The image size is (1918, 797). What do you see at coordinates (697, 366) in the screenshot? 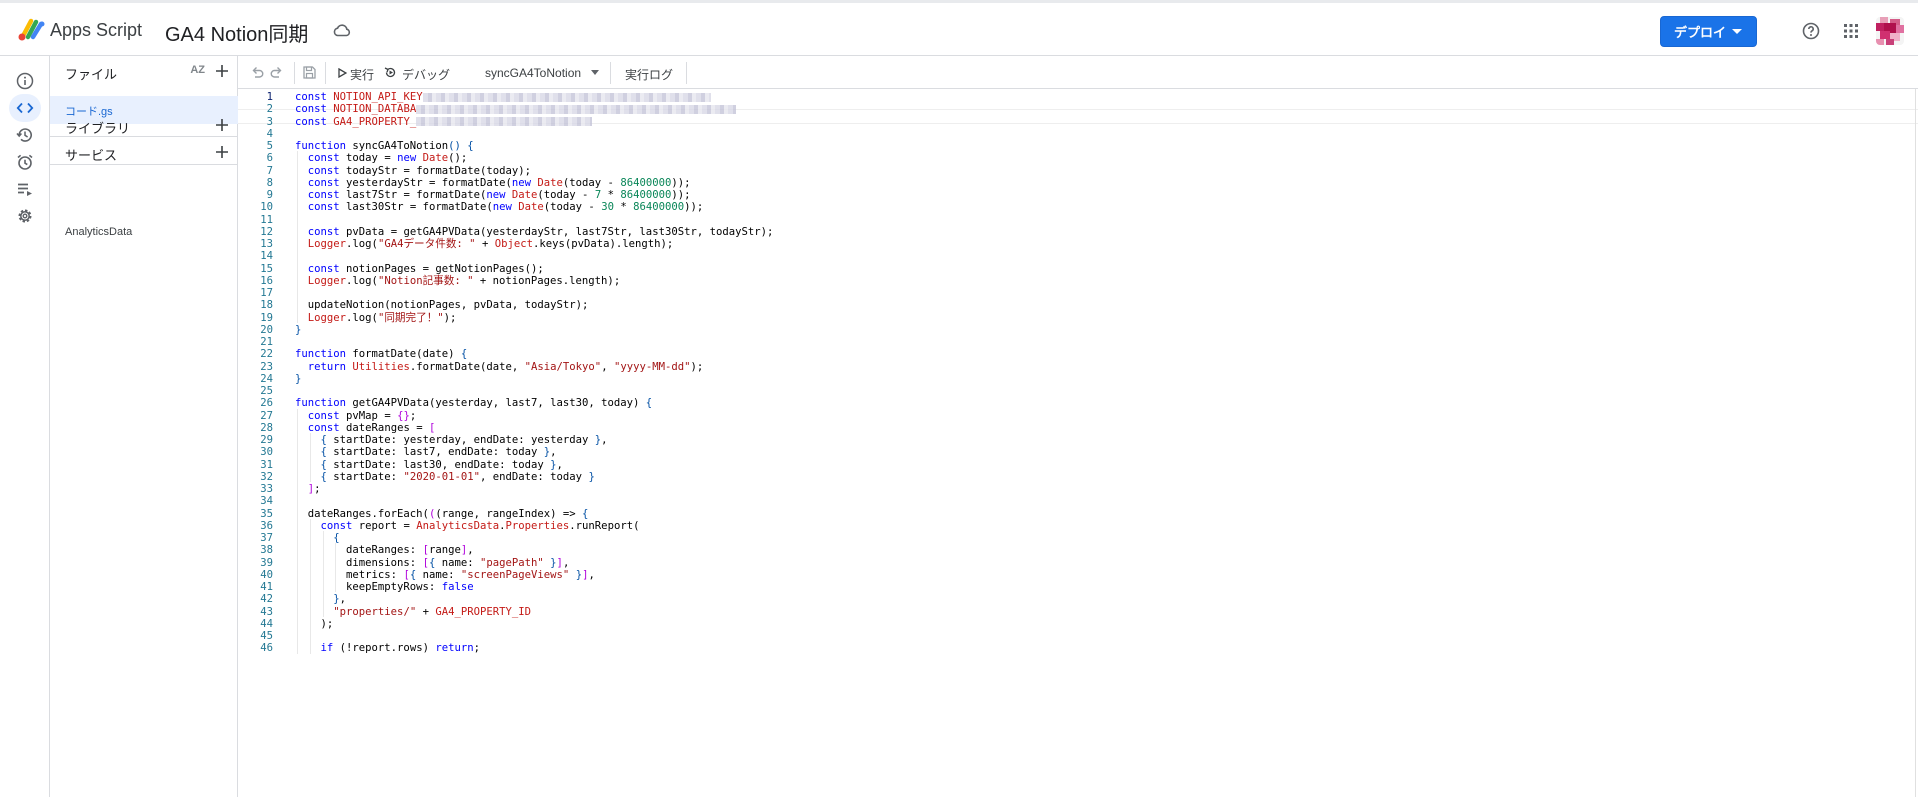
I see `code-token: );` at bounding box center [697, 366].